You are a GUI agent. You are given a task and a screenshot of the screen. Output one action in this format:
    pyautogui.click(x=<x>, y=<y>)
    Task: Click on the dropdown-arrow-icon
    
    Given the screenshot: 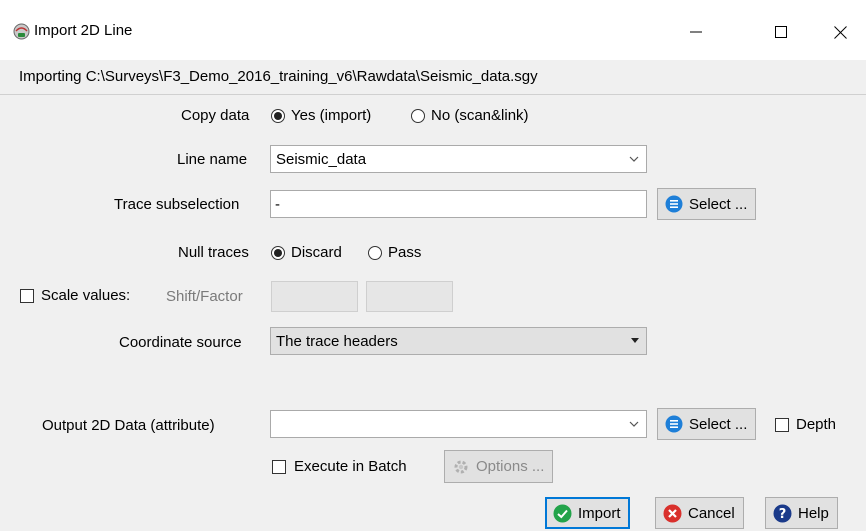 What is the action you would take?
    pyautogui.click(x=635, y=340)
    